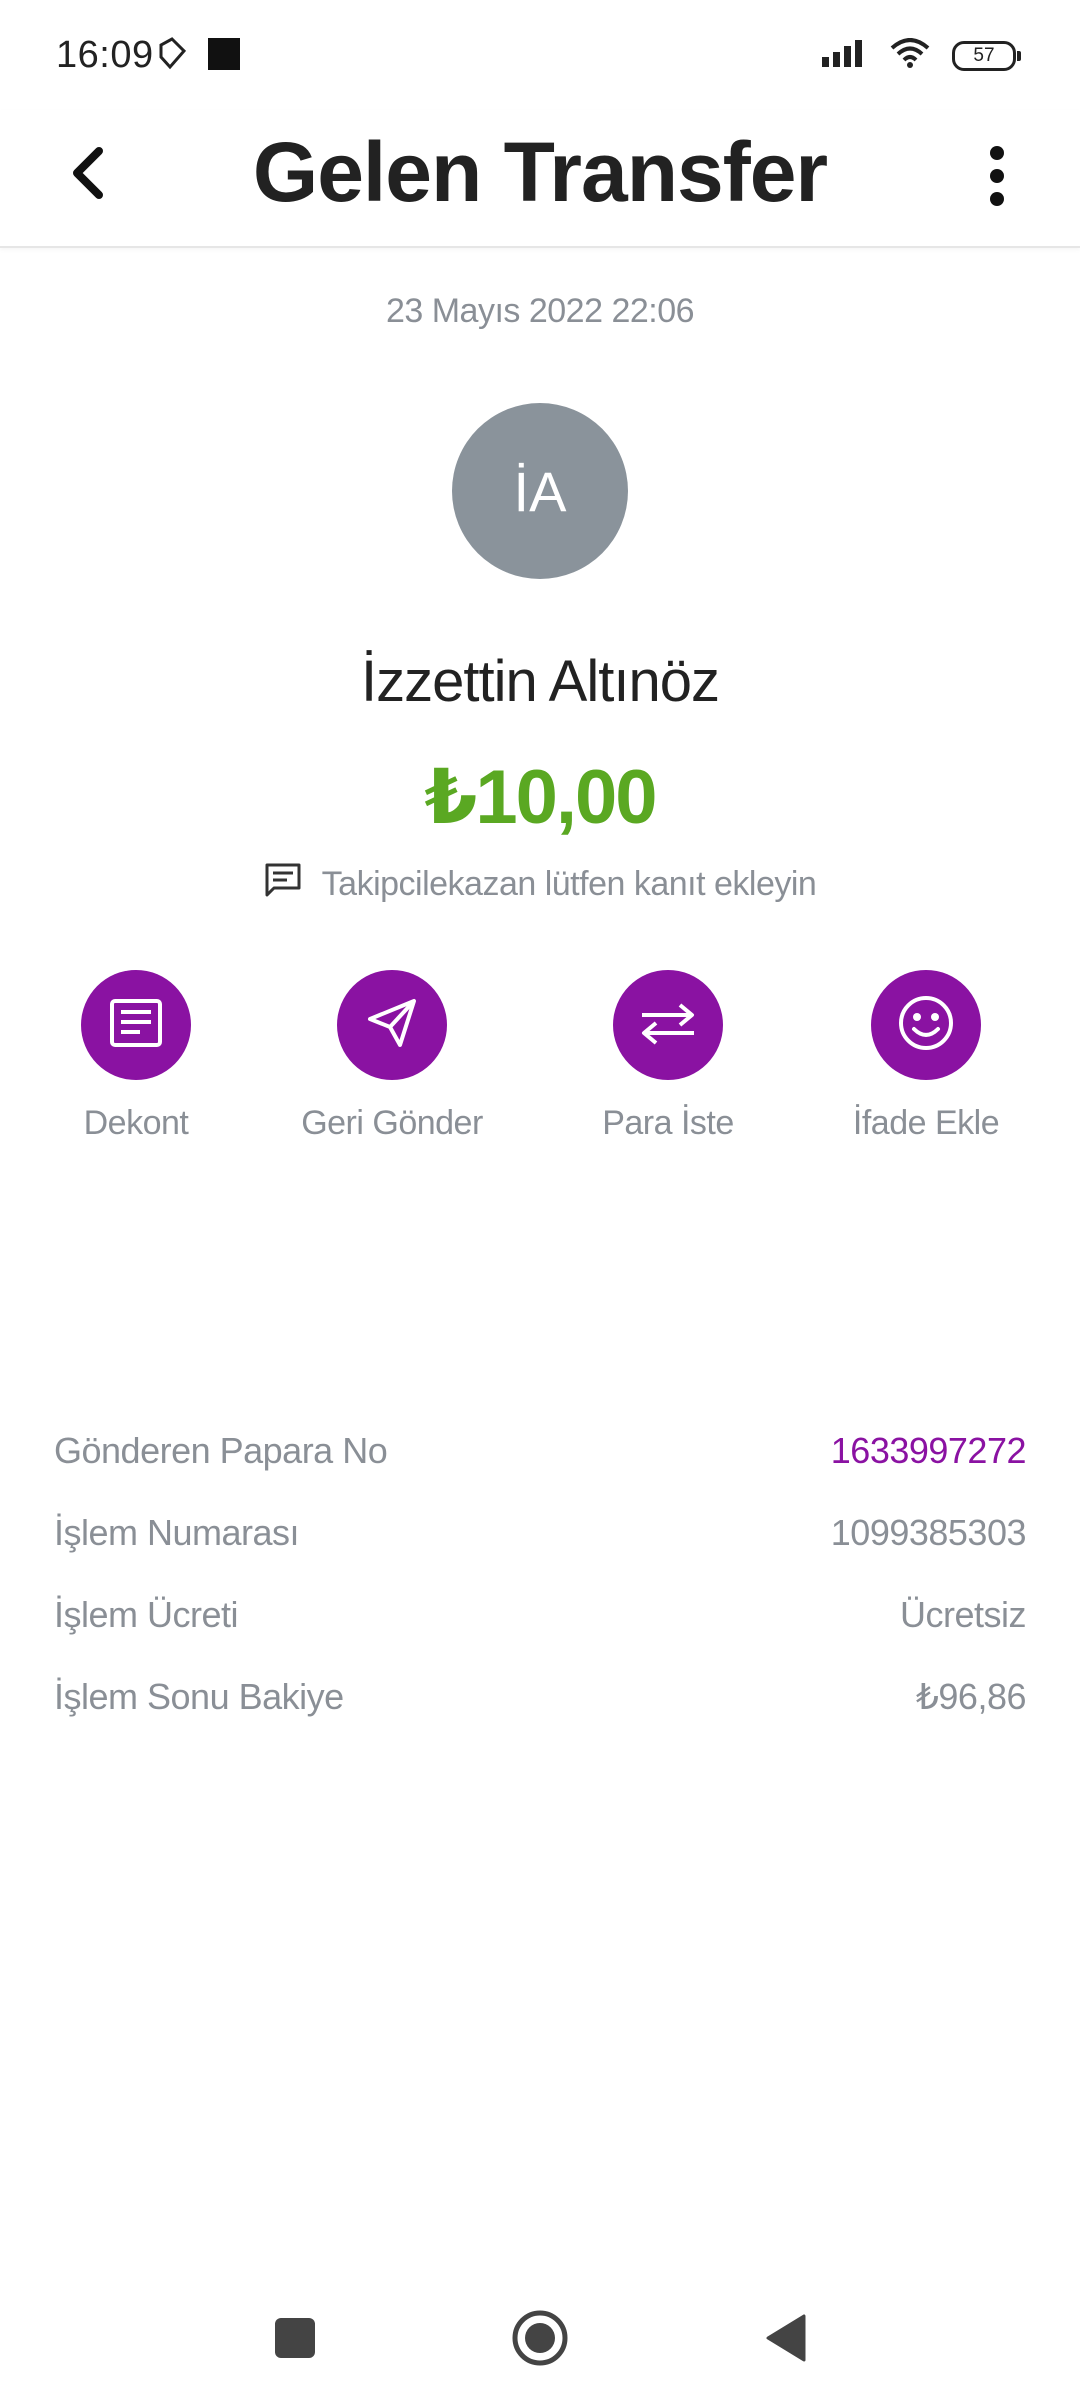 Image resolution: width=1080 pixels, height=2400 pixels. I want to click on detail-value-transaction-no: 1099385303, so click(928, 1532).